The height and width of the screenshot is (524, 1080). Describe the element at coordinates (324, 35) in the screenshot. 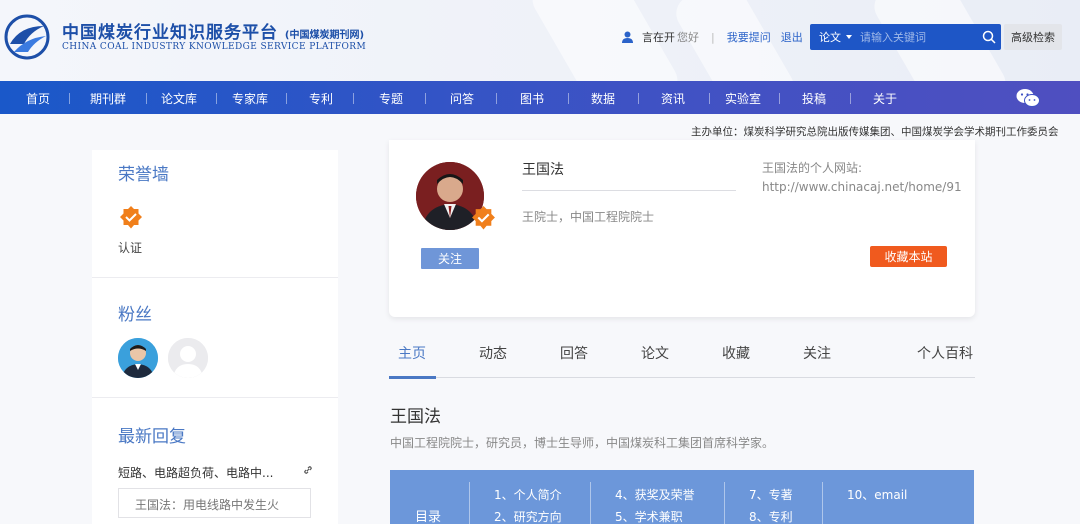

I see `brand-subtitle: (中国煤炭期刊网)` at that location.